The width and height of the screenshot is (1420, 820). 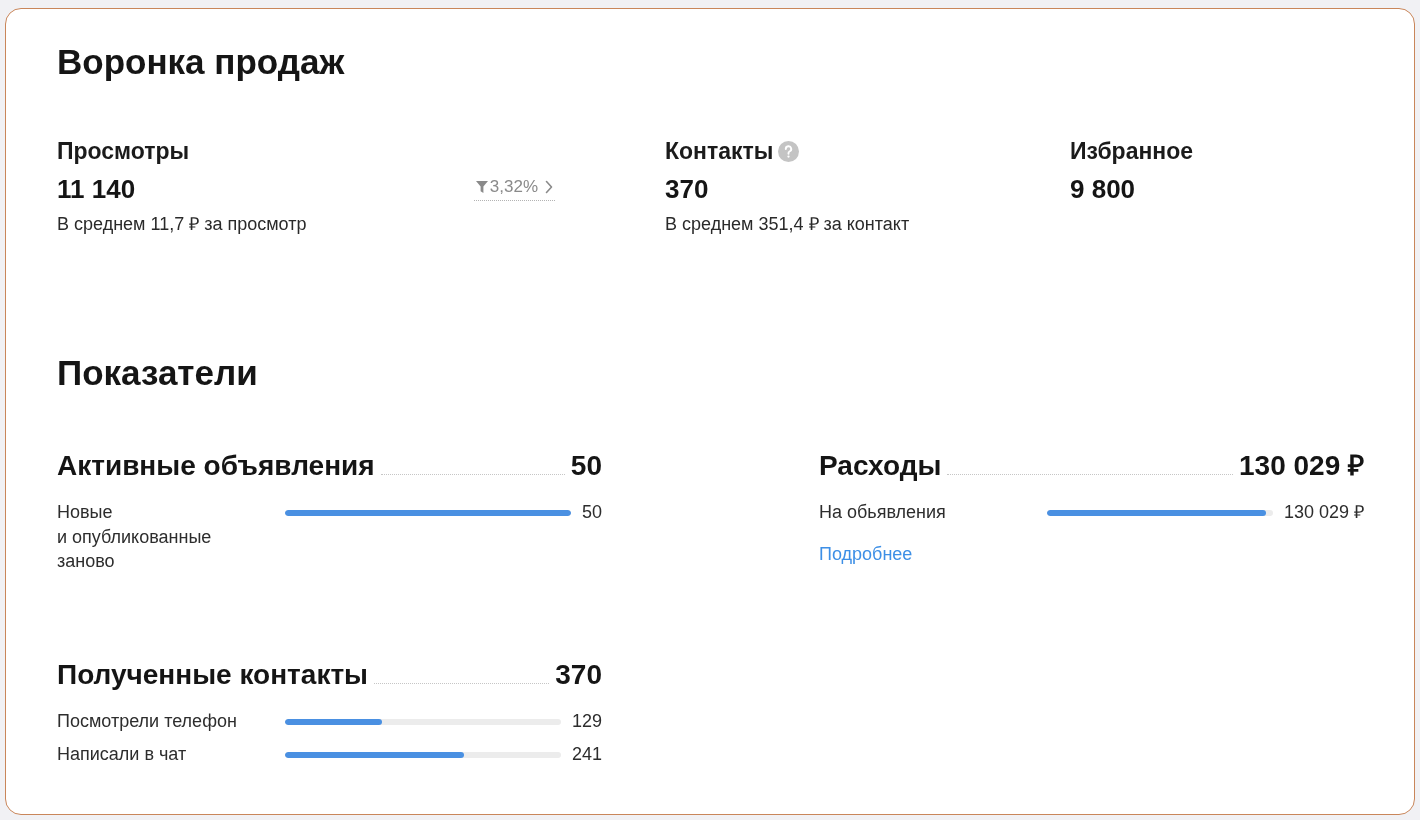 I want to click on metric-label: Контакты, so click(x=719, y=151).